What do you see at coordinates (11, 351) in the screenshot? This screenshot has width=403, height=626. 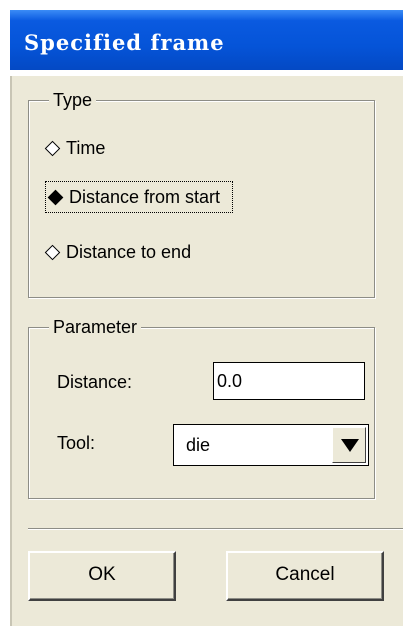 I see `window-left-edge` at bounding box center [11, 351].